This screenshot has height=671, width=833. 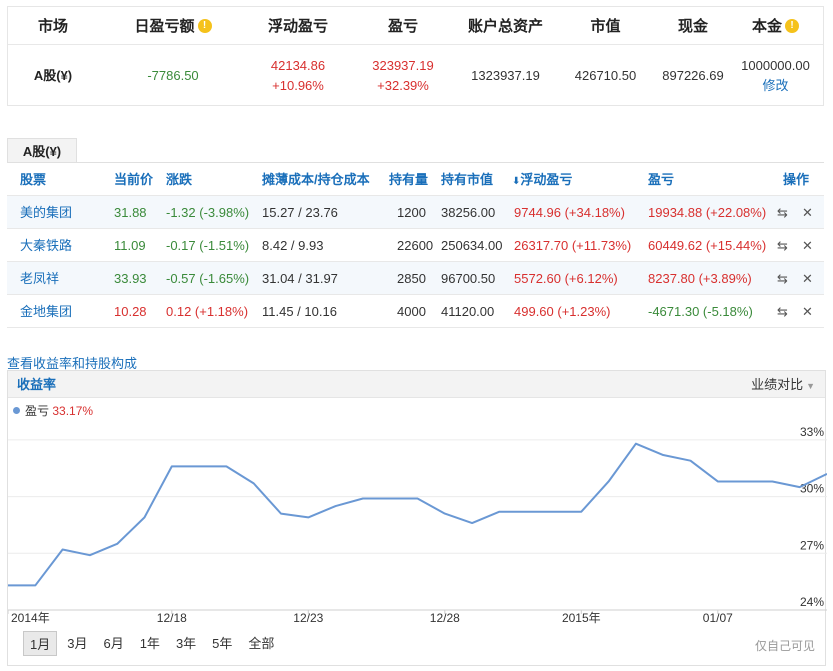 I want to click on col-floating: ⬇浮动盈亏, so click(x=542, y=179).